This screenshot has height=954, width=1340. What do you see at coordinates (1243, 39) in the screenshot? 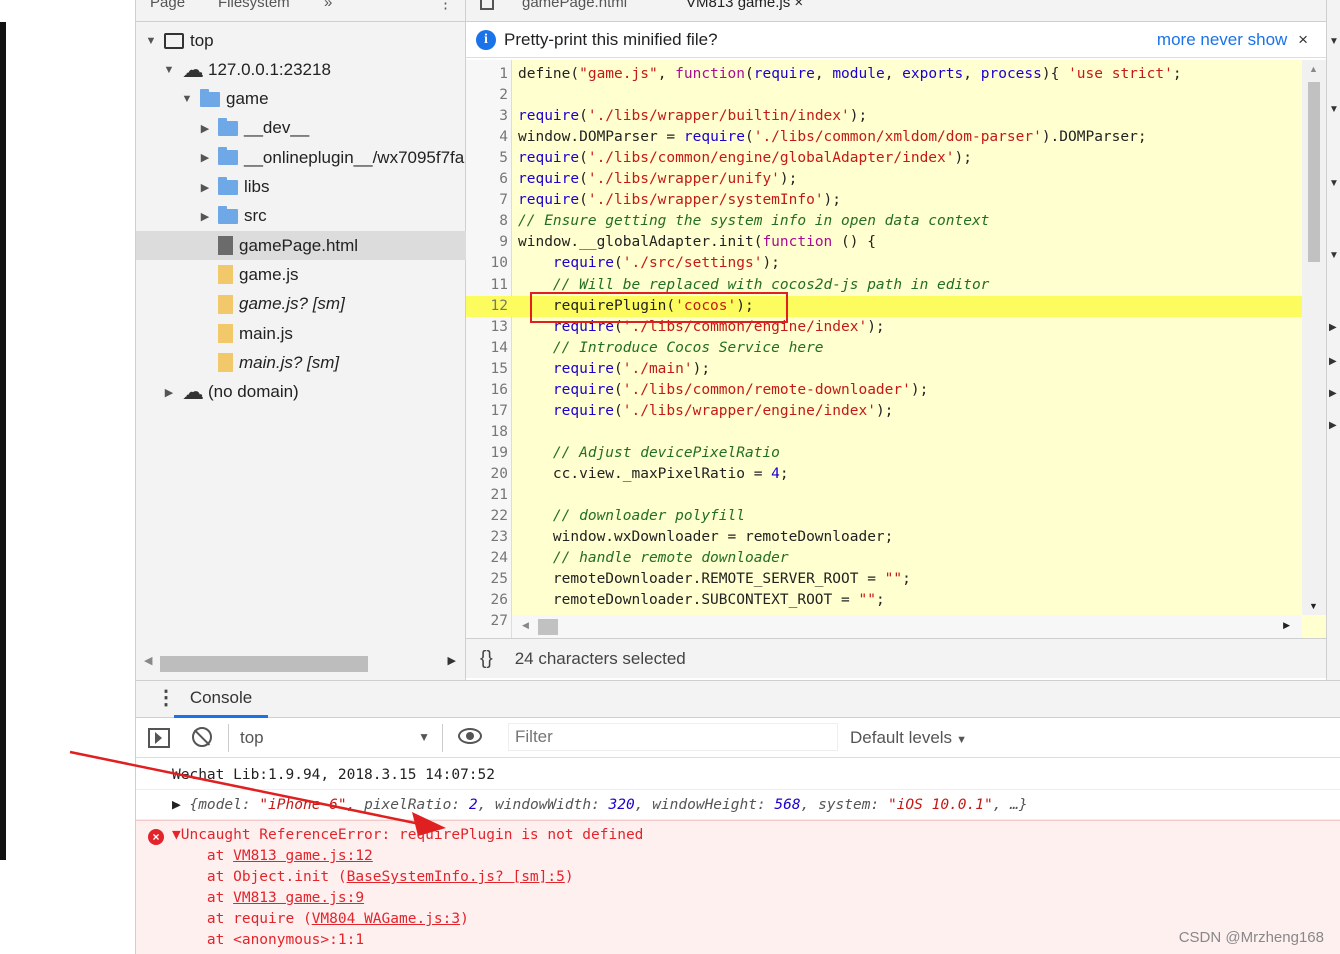
I see `never-show-link: never show` at bounding box center [1243, 39].